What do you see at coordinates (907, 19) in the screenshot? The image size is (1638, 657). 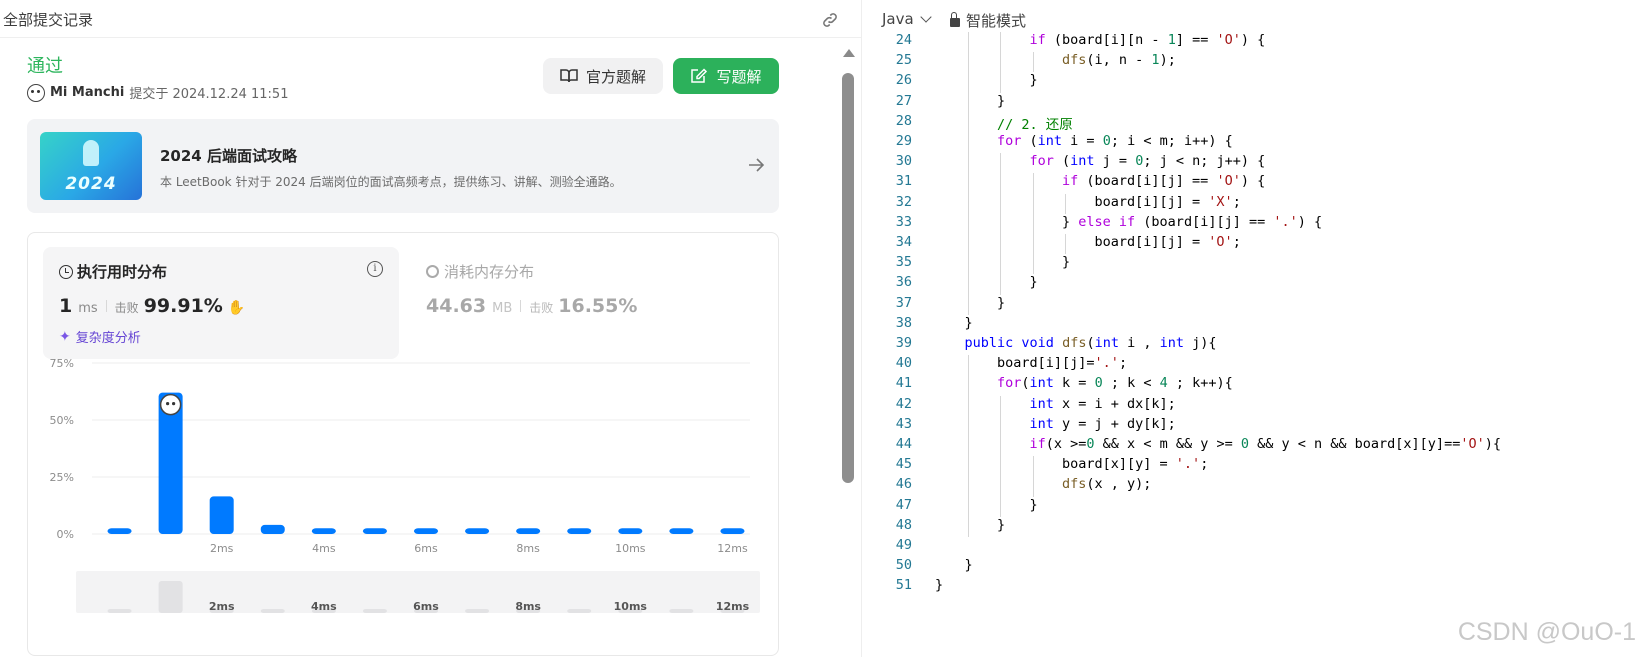 I see `language-selector: Java` at bounding box center [907, 19].